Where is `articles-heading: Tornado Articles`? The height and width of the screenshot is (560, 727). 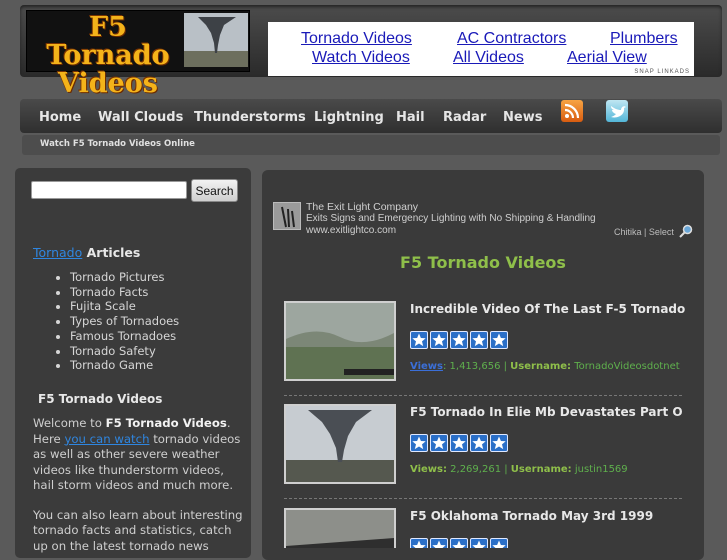
articles-heading: Tornado Articles is located at coordinates (86, 252).